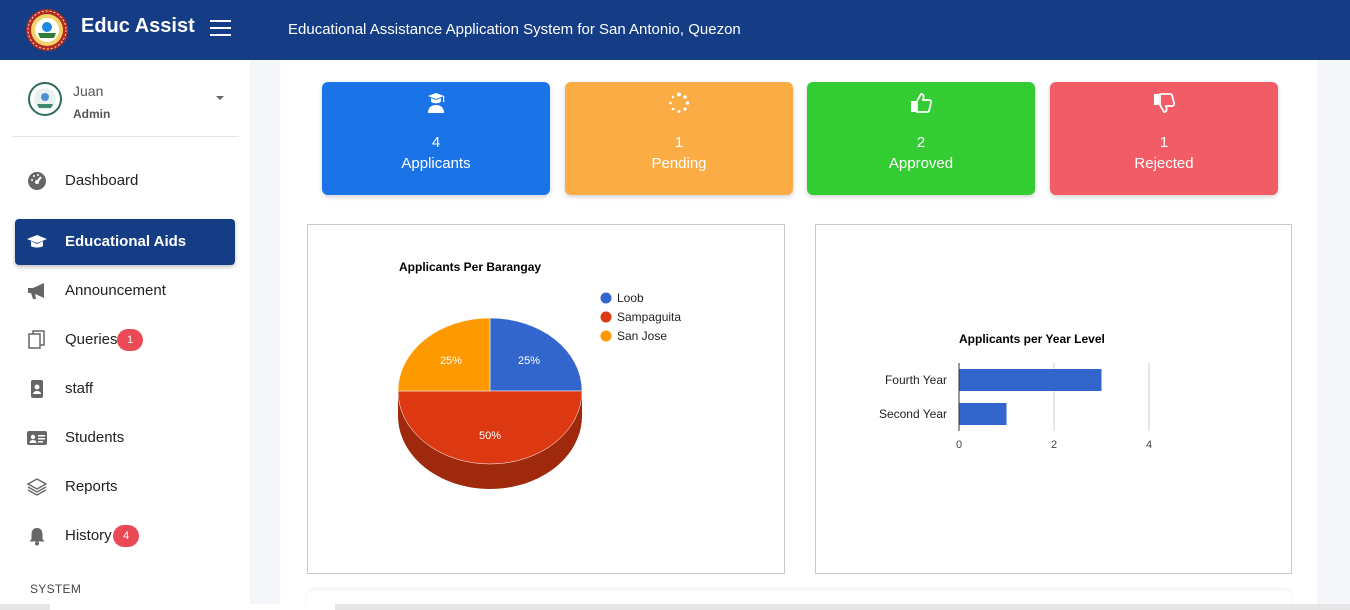  I want to click on sidebar-section-header: SYSTEM, so click(56, 589).